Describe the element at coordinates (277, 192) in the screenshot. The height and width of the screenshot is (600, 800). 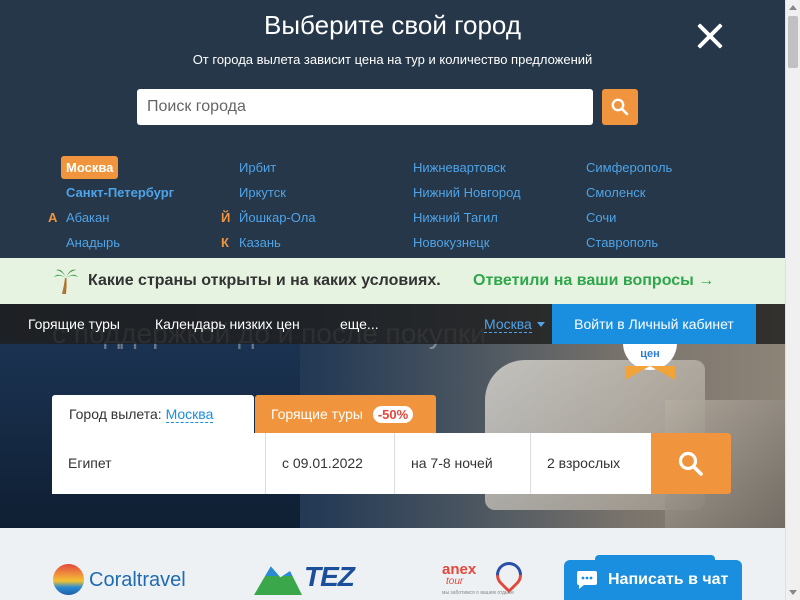
I see `city-item-irkutsk: Иркутск` at that location.